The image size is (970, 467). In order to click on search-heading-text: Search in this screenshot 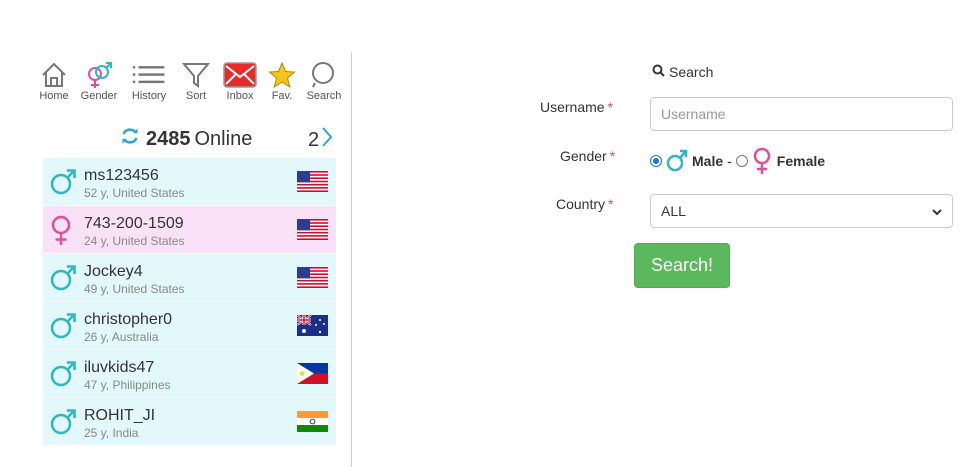, I will do `click(691, 72)`.